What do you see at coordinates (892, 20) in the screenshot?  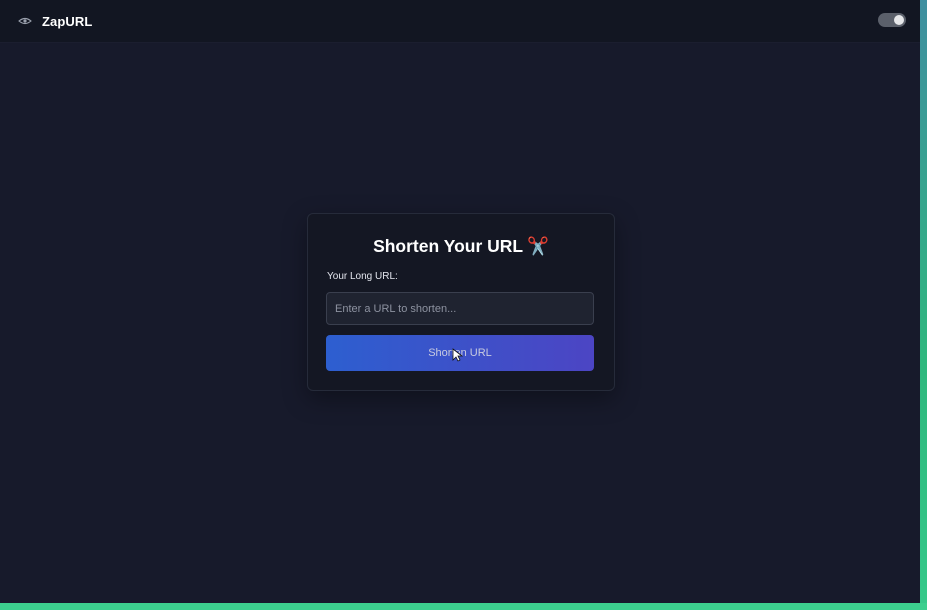 I see `theme-toggle` at bounding box center [892, 20].